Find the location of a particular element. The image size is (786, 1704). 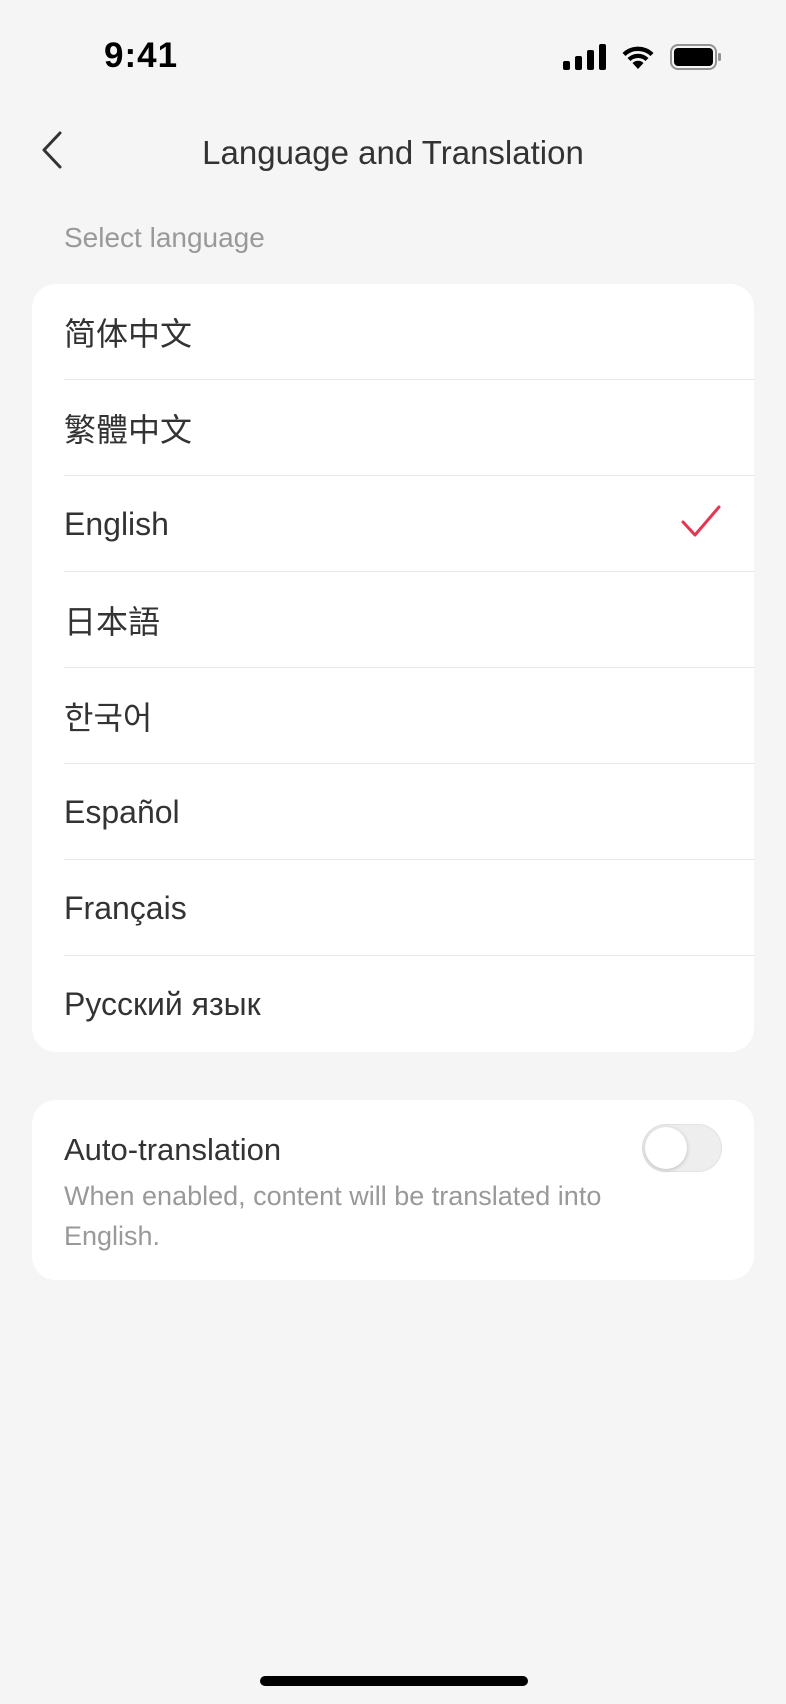

toggle-knob is located at coordinates (666, 1148).